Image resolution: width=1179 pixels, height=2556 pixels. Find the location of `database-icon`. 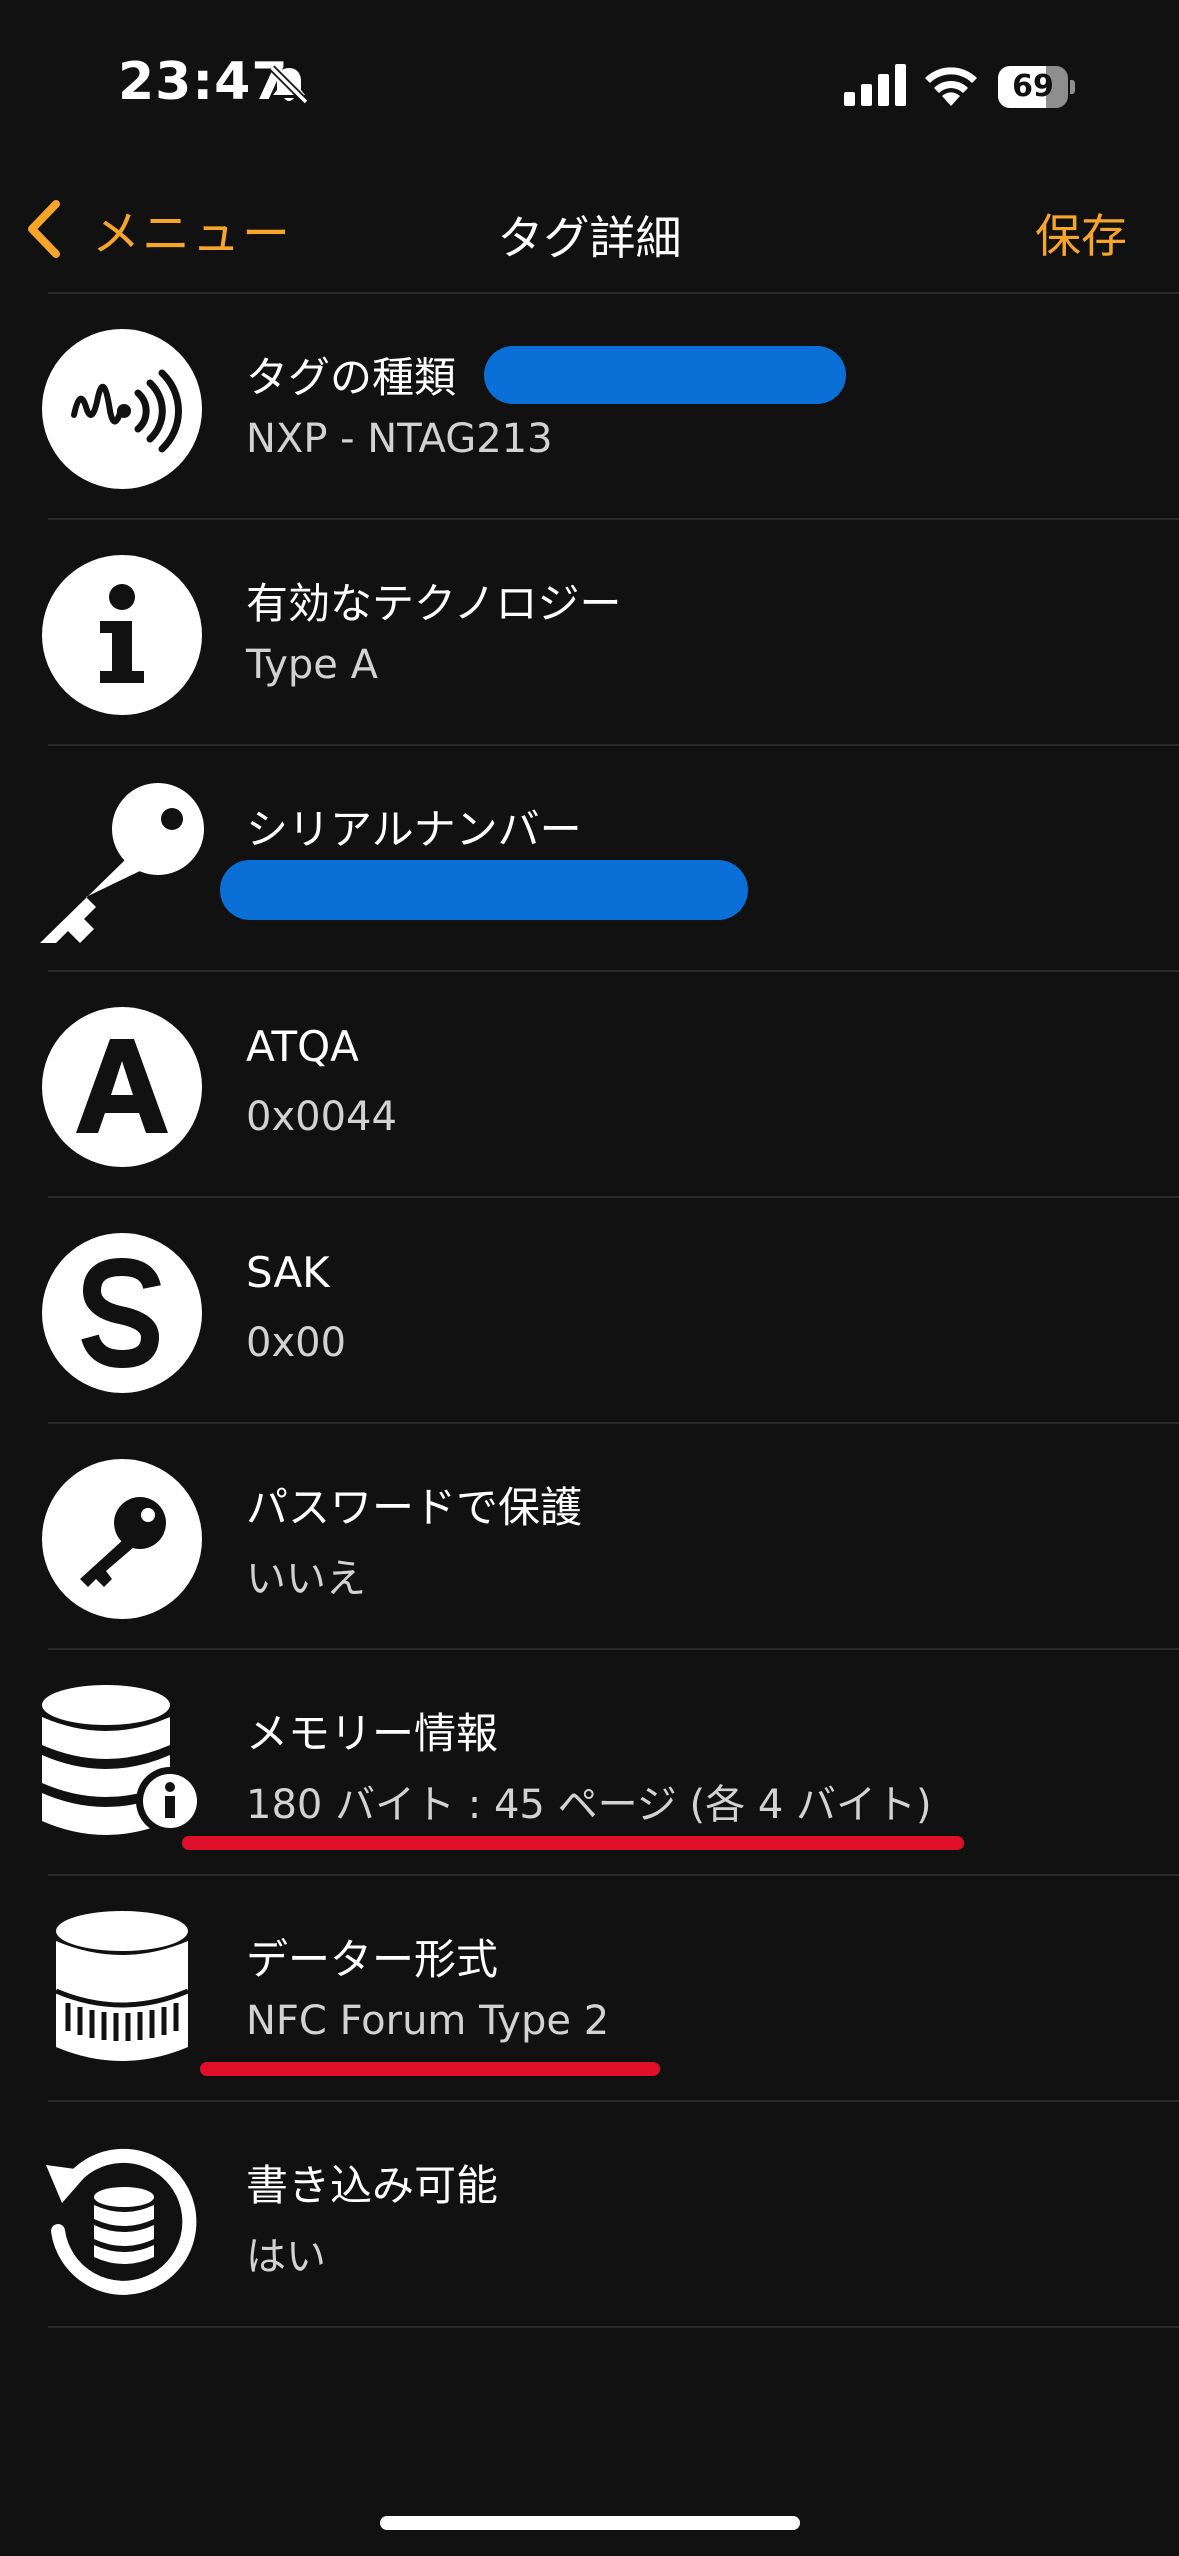

database-icon is located at coordinates (122, 1986).